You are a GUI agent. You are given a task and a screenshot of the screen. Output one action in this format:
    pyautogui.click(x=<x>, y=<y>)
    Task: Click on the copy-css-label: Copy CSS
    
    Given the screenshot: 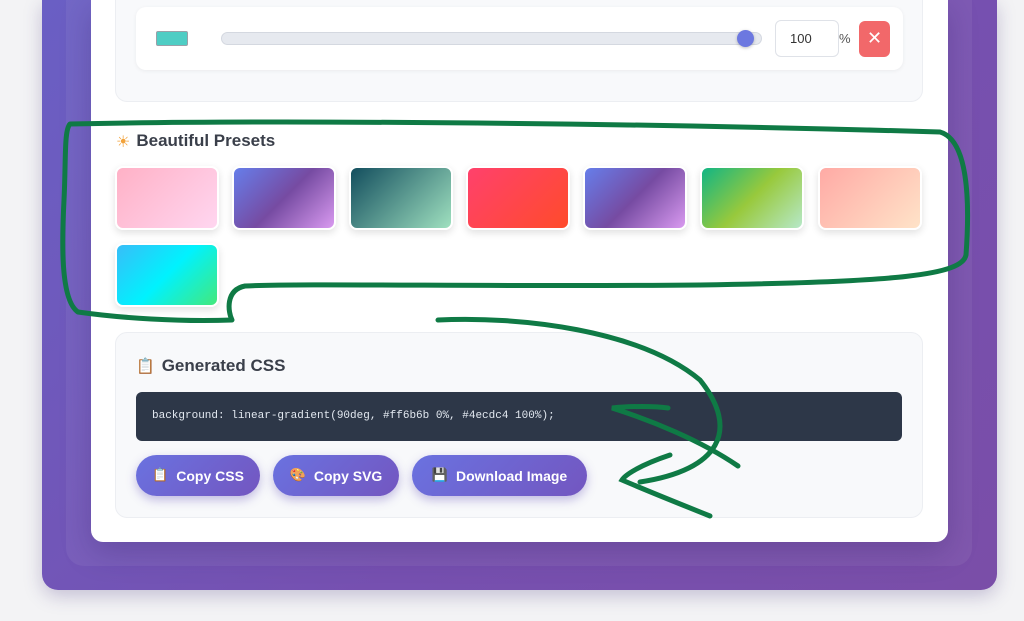 What is the action you would take?
    pyautogui.click(x=210, y=475)
    